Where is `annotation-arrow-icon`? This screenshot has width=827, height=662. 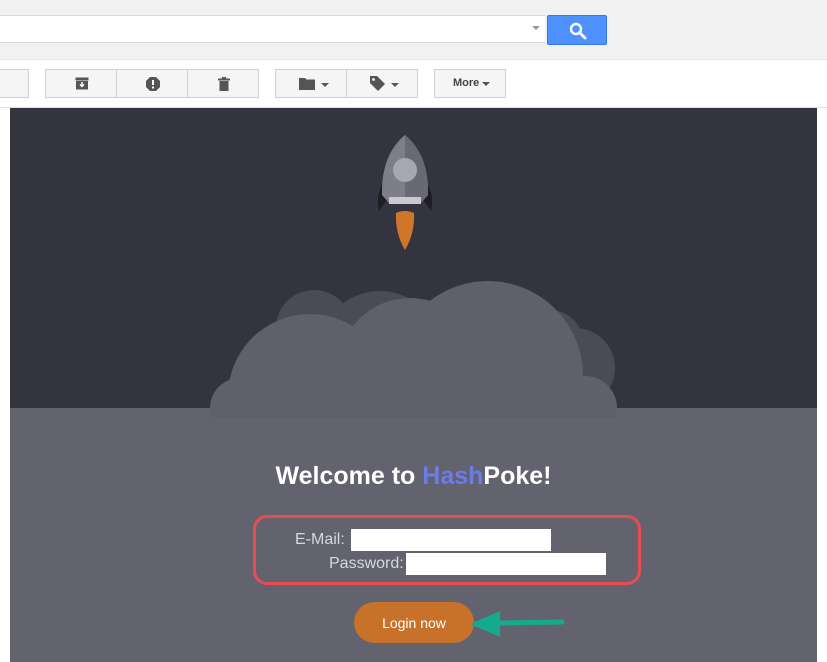
annotation-arrow-icon is located at coordinates (517, 624).